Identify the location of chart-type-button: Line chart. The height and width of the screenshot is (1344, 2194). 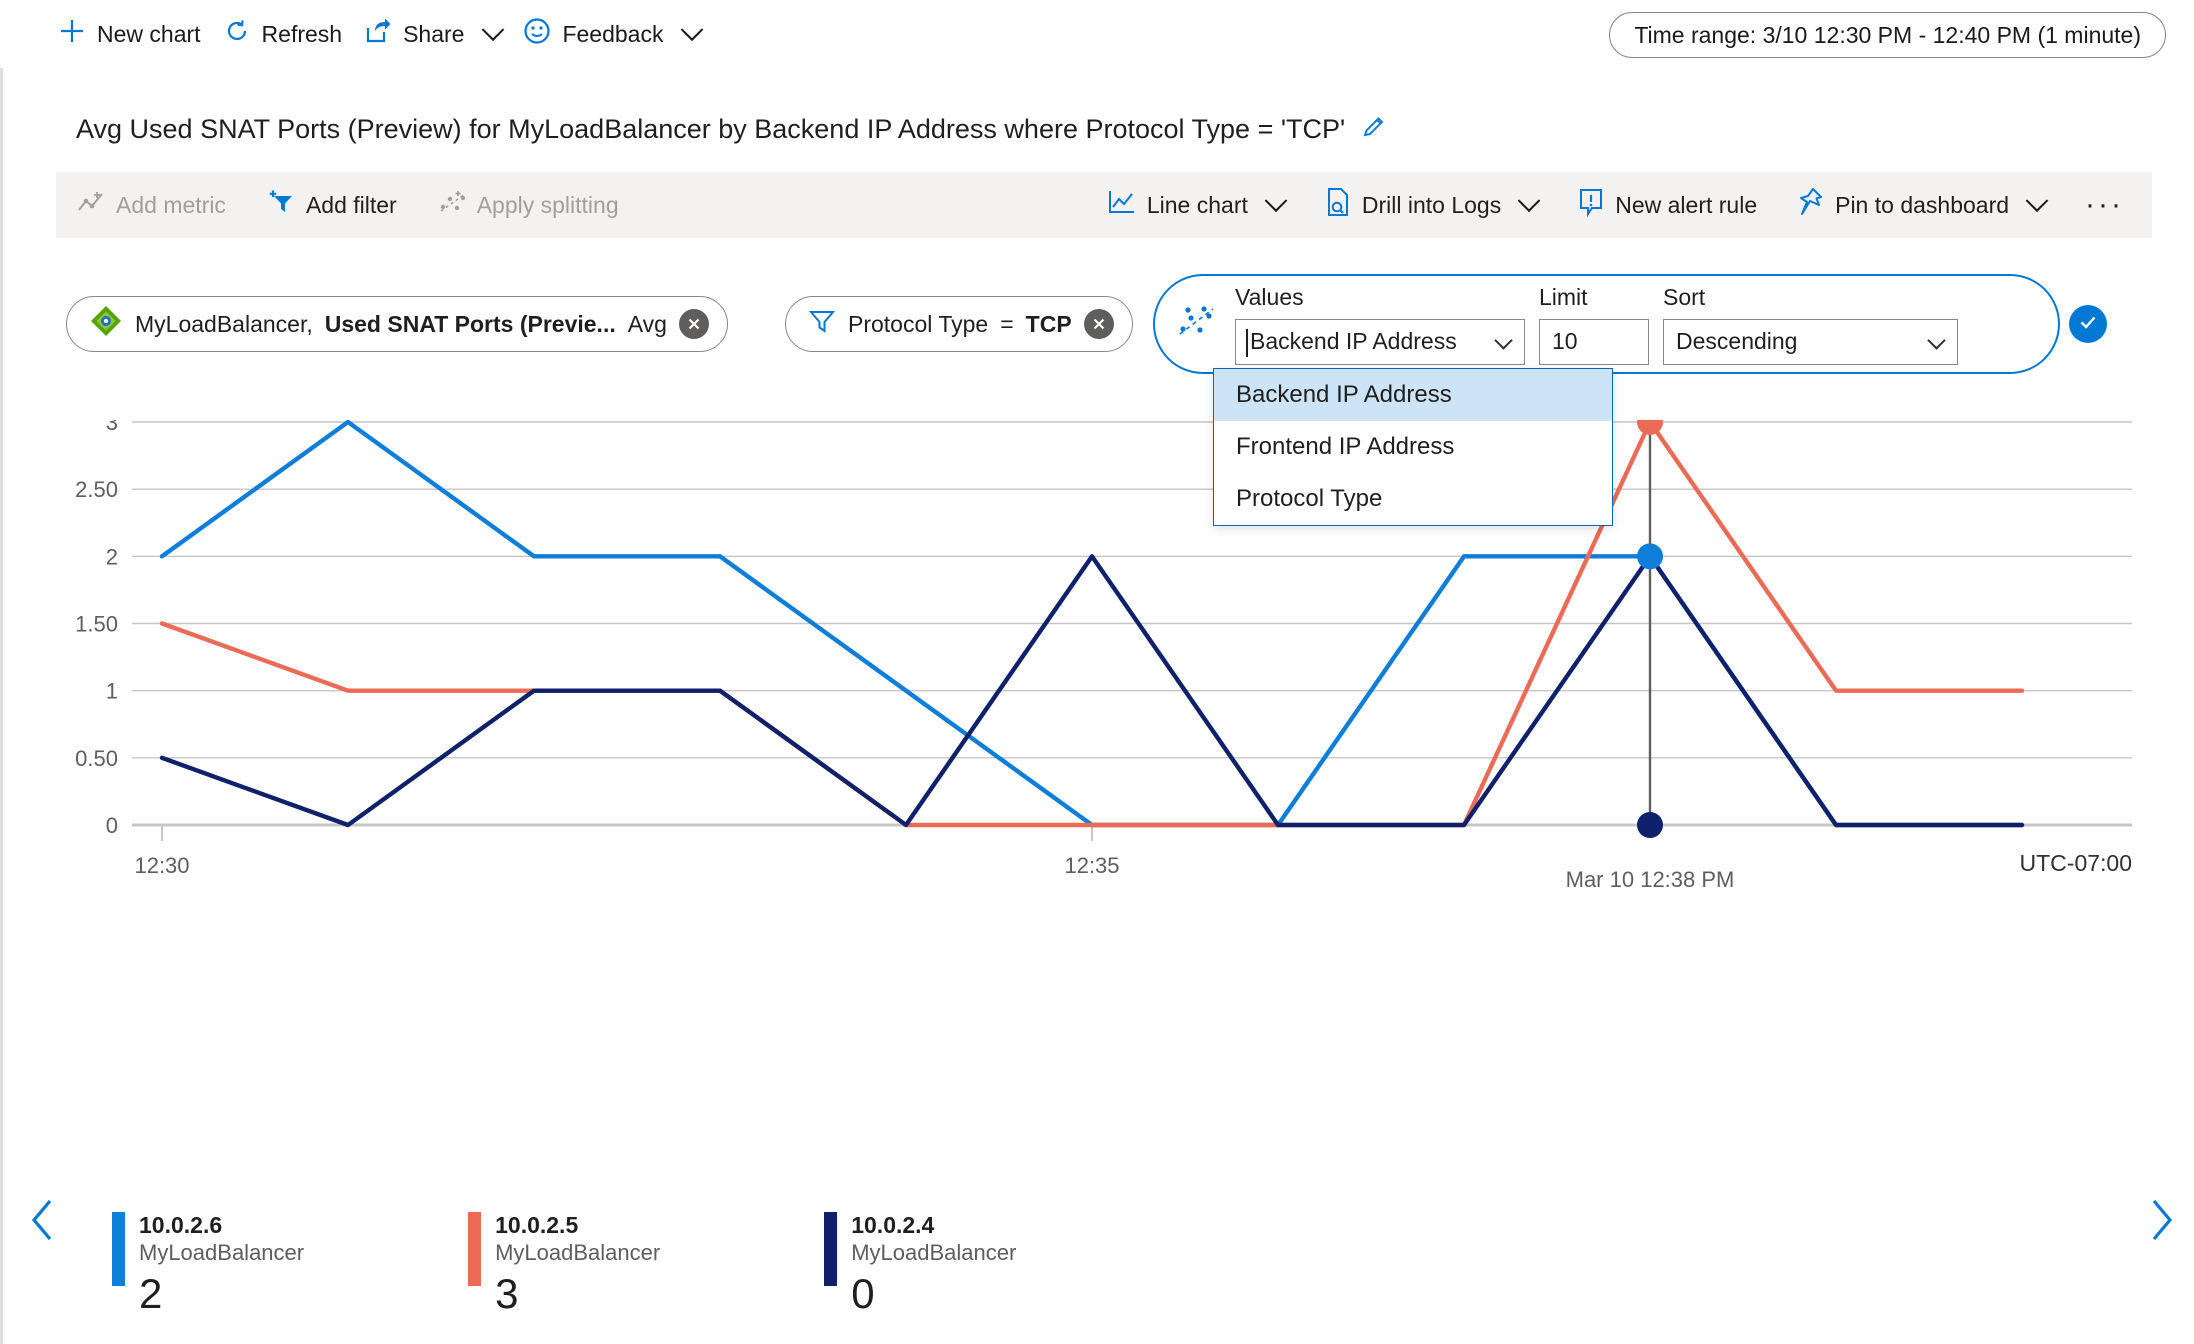
(1195, 205).